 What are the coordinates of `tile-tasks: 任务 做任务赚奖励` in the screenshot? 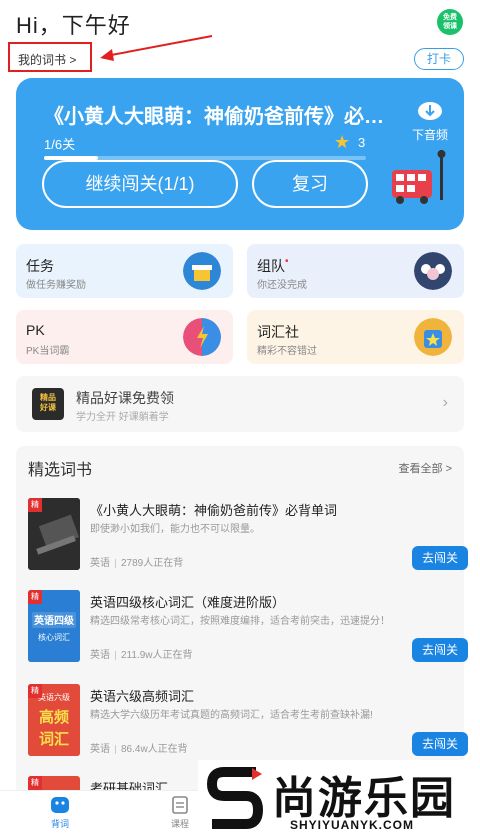 It's located at (124, 271).